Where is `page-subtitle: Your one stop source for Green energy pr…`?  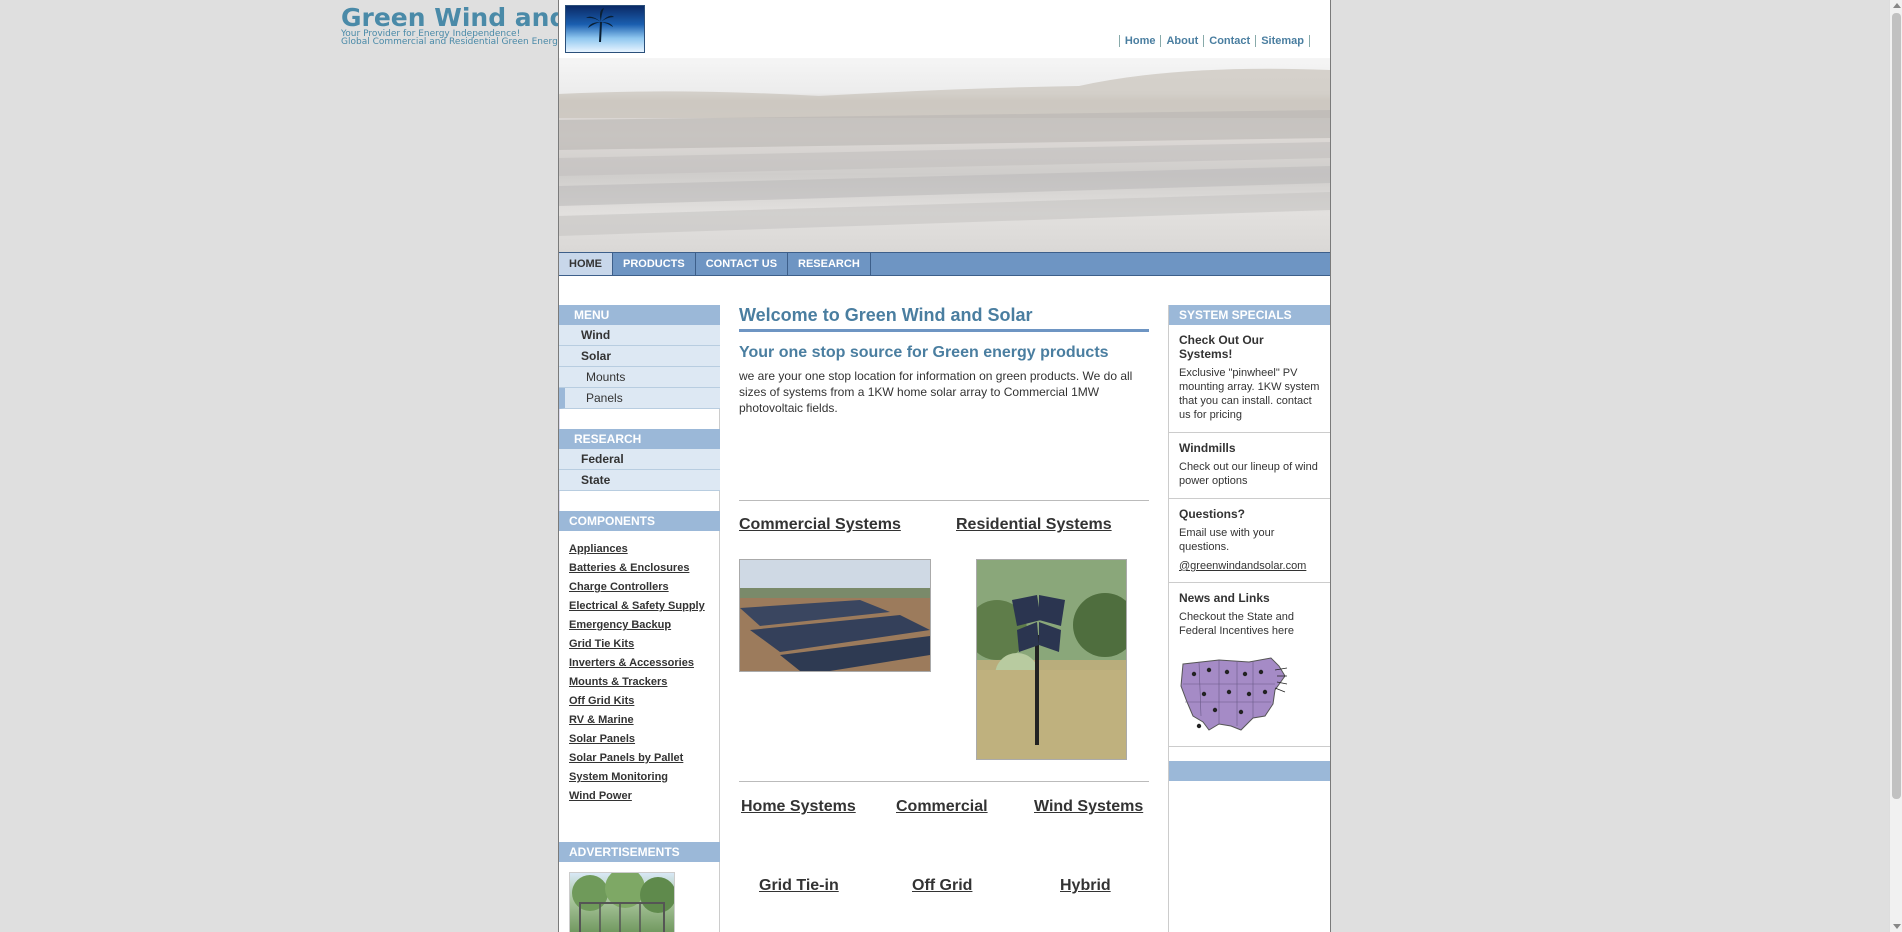 page-subtitle: Your one stop source for Green energy pr… is located at coordinates (924, 352).